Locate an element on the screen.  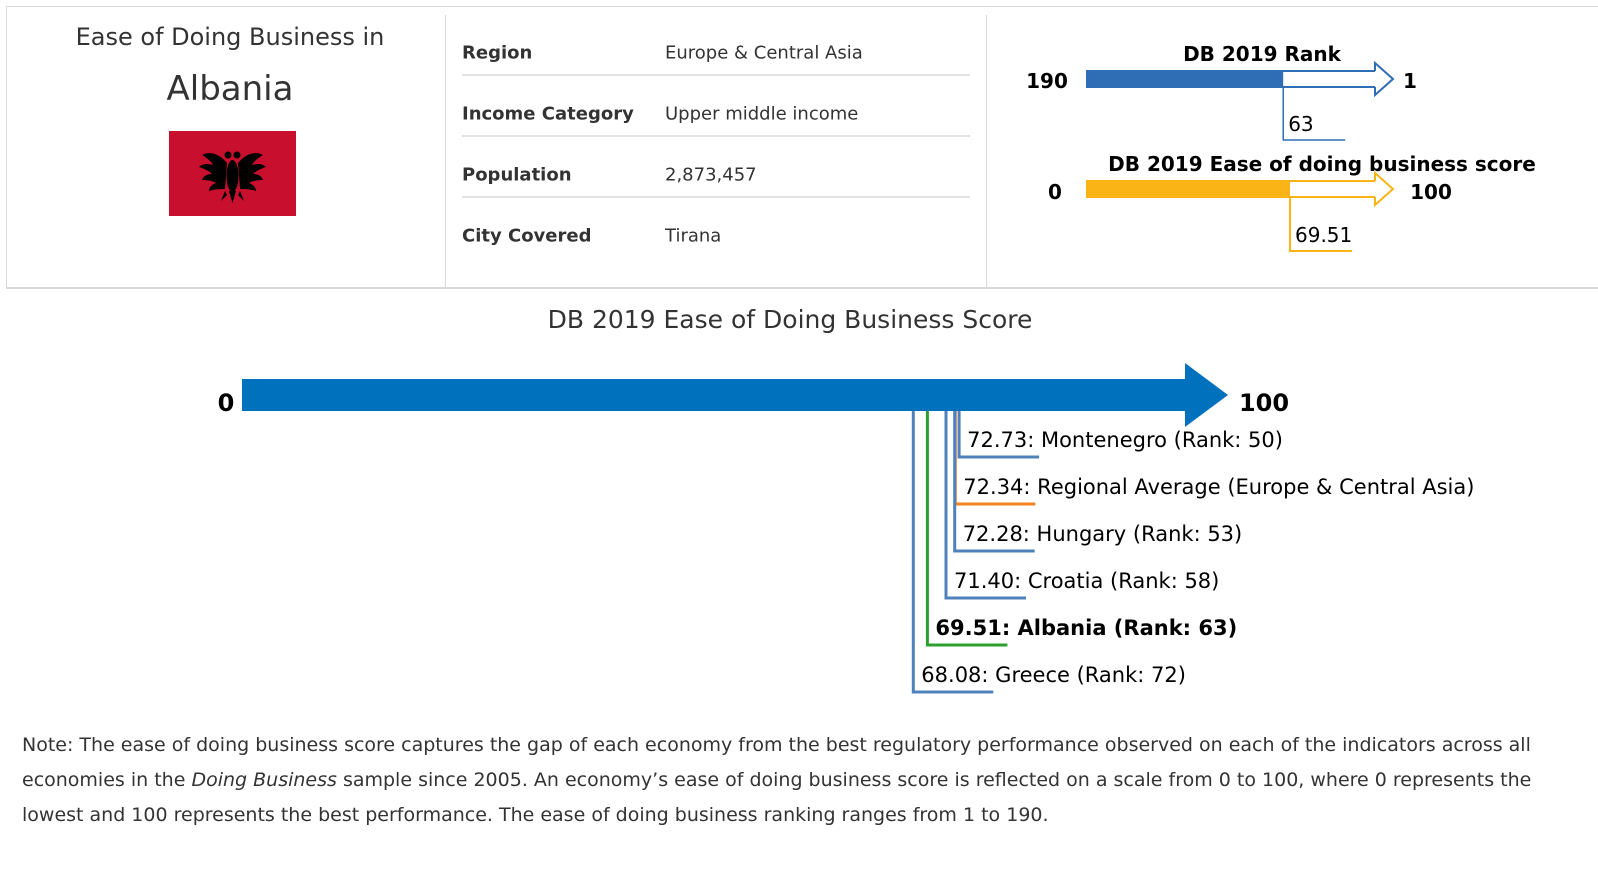
score-gauge-fill is located at coordinates (1188, 189).